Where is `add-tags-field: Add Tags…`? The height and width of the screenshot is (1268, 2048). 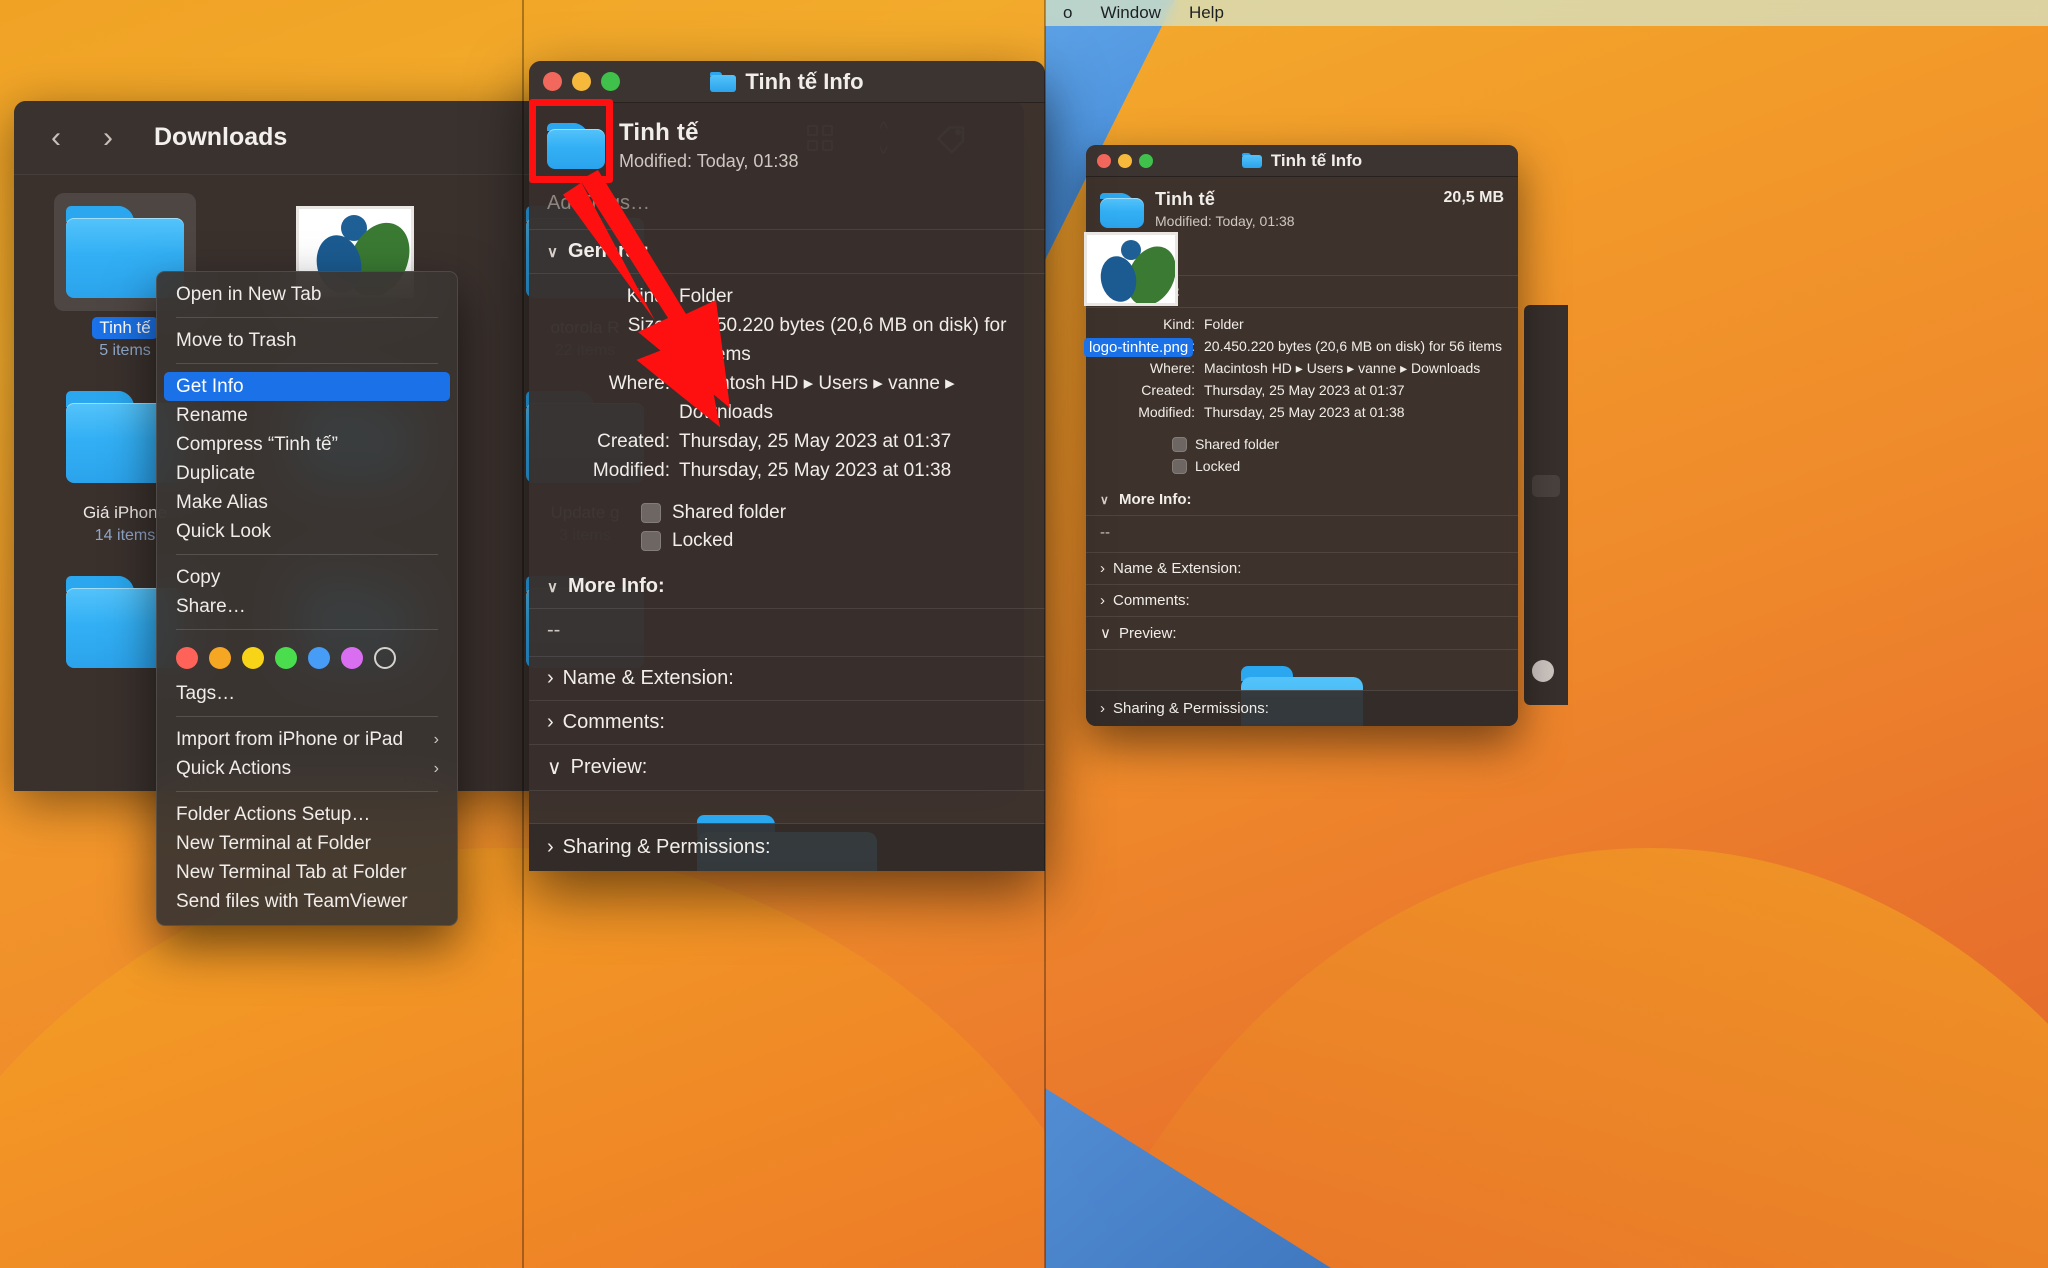
add-tags-field: Add Tags… is located at coordinates (787, 206).